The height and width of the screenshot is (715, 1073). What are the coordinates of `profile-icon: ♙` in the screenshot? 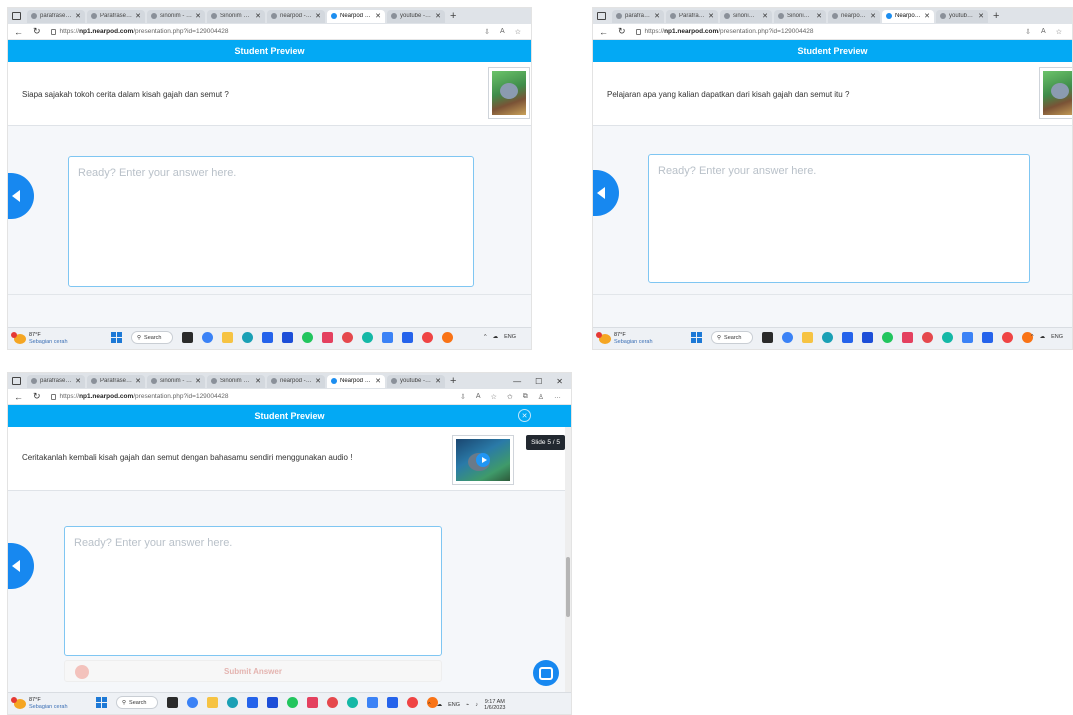 It's located at (541, 397).